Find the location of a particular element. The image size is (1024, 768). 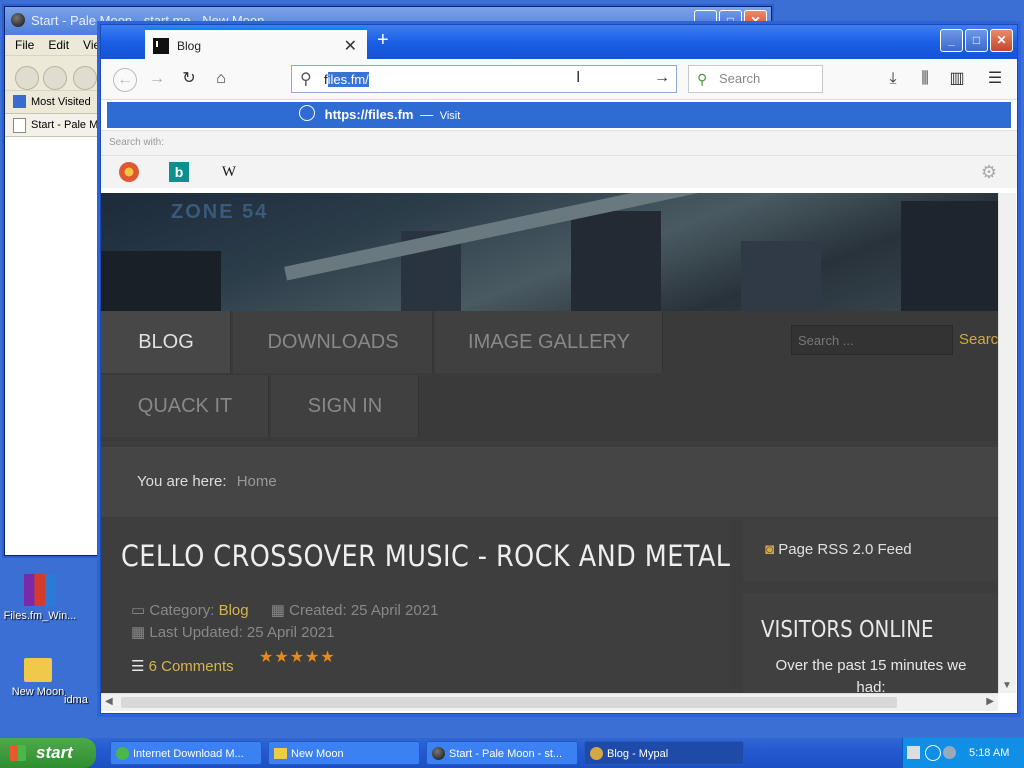

horizontal-scrollbar: ◀ ▶ is located at coordinates (549, 702).